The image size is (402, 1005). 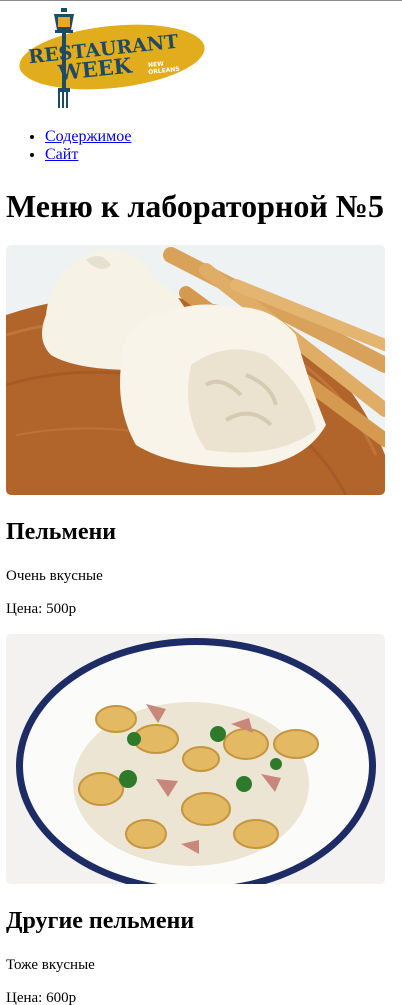 What do you see at coordinates (41, 609) in the screenshot?
I see `menu-item-price: Цена: 500р` at bounding box center [41, 609].